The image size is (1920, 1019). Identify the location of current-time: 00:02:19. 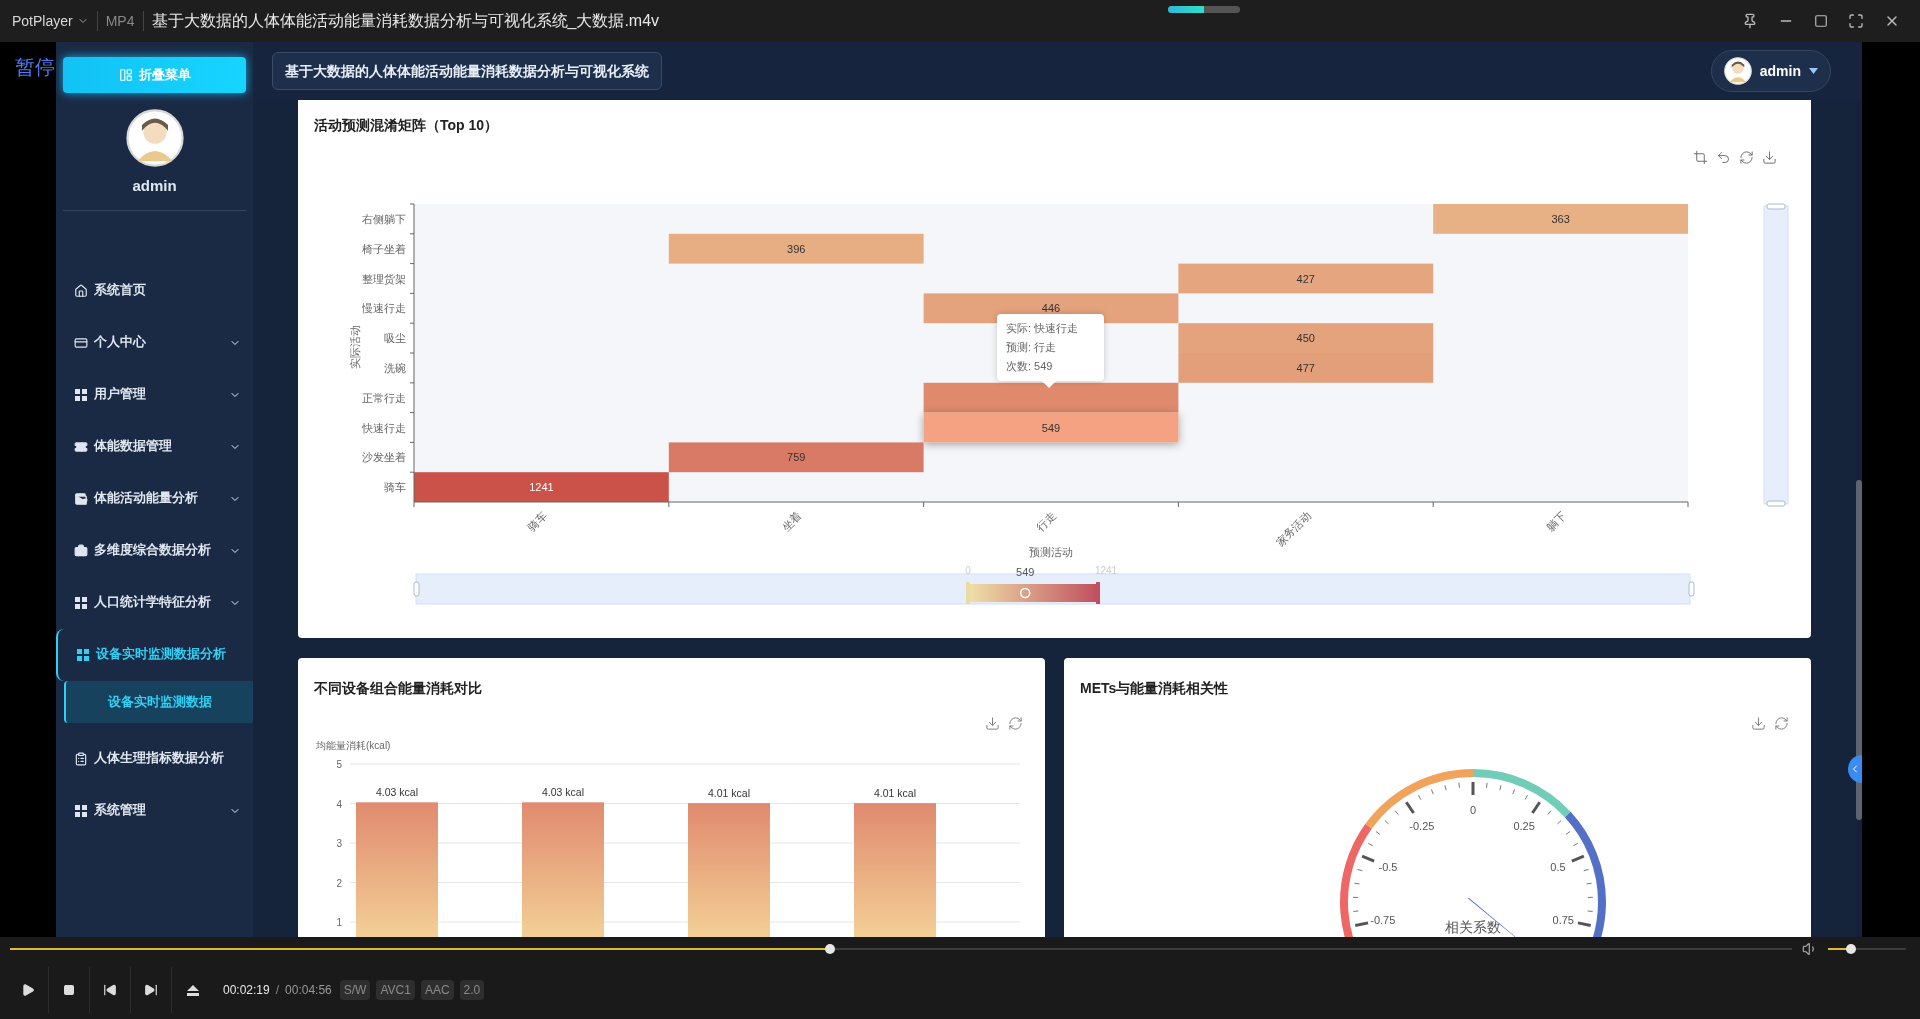
(246, 990).